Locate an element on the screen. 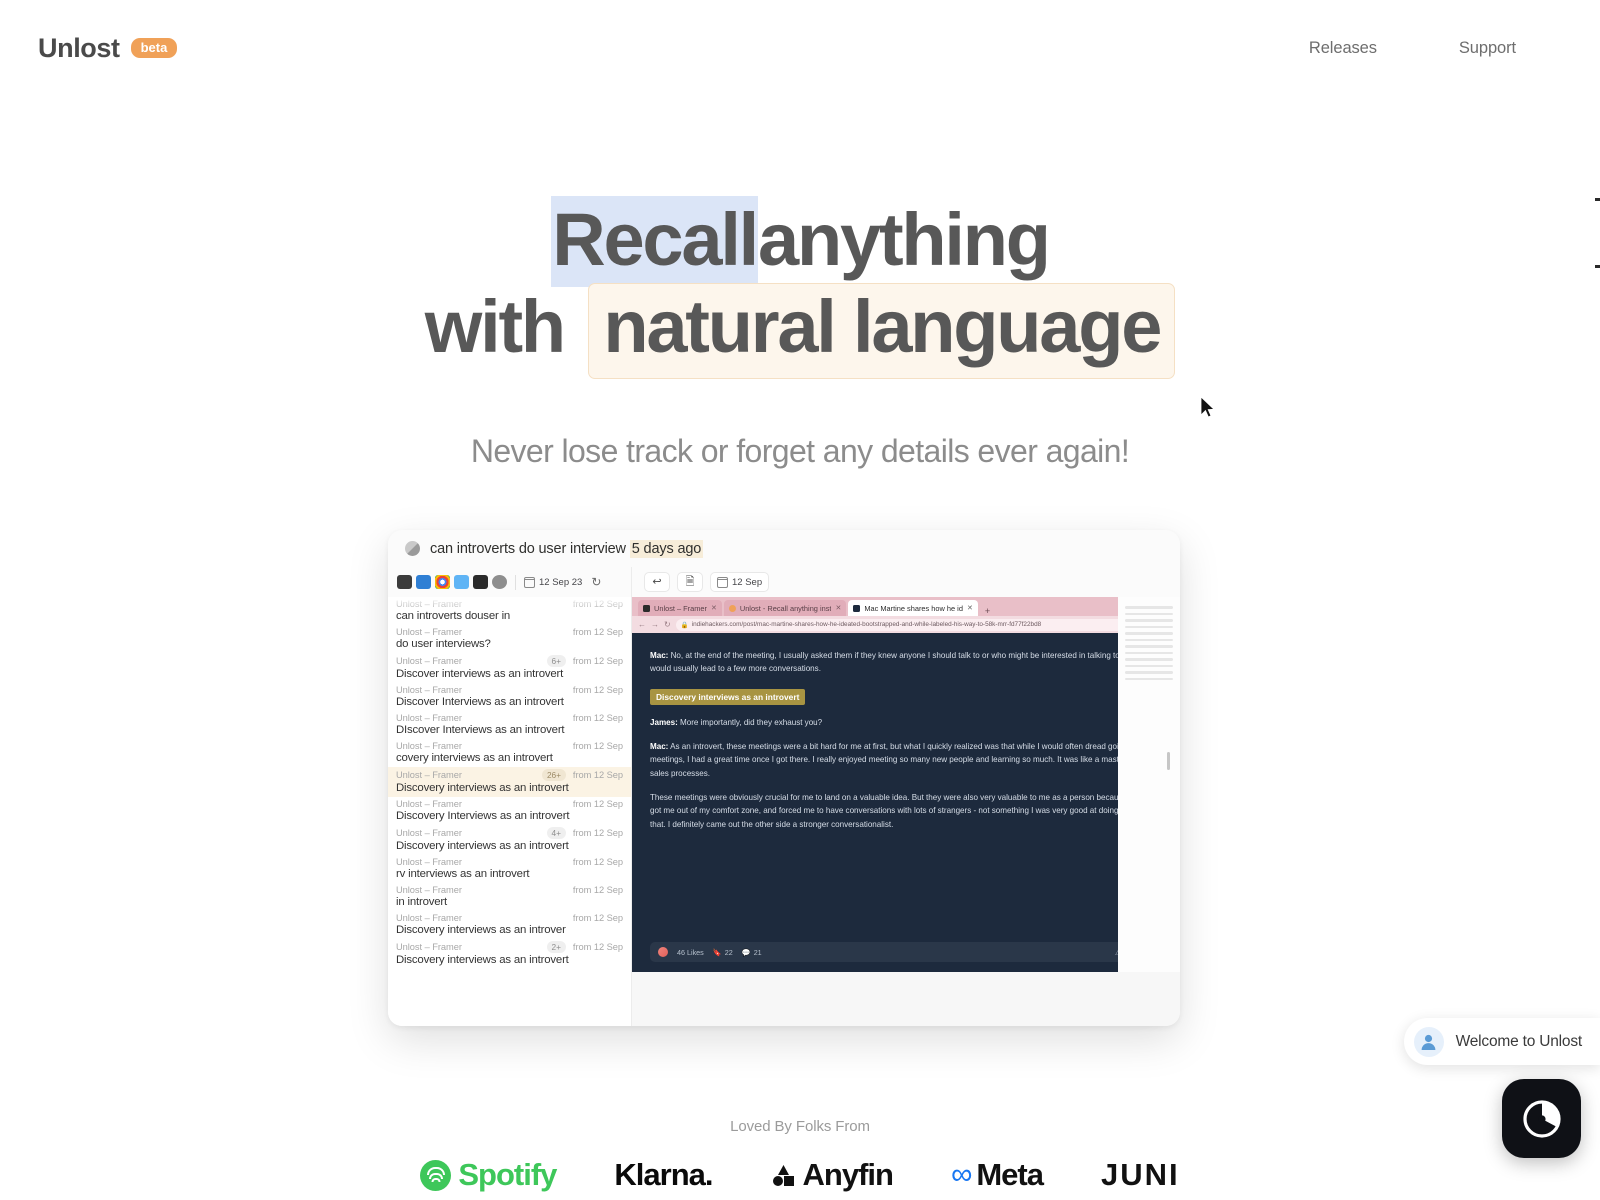  browser-tab-label: Unlost - Recall anything inst is located at coordinates (785, 608).